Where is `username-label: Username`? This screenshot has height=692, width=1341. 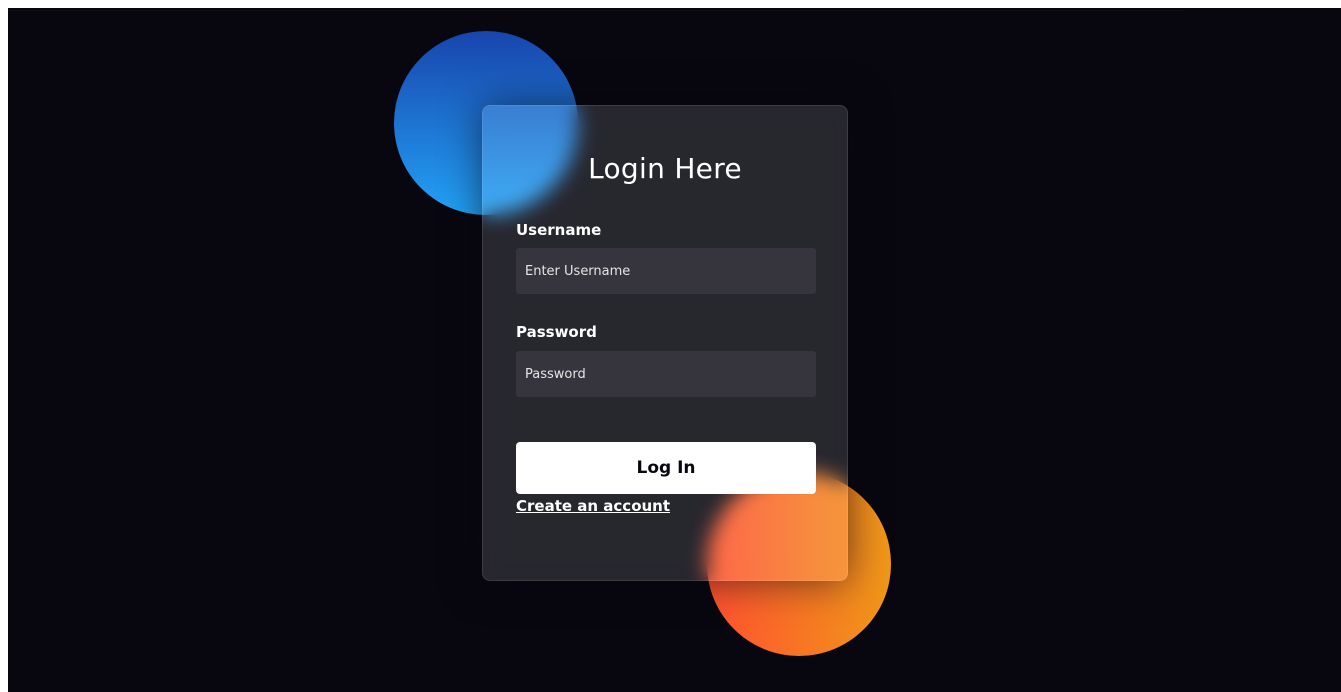 username-label: Username is located at coordinates (559, 230).